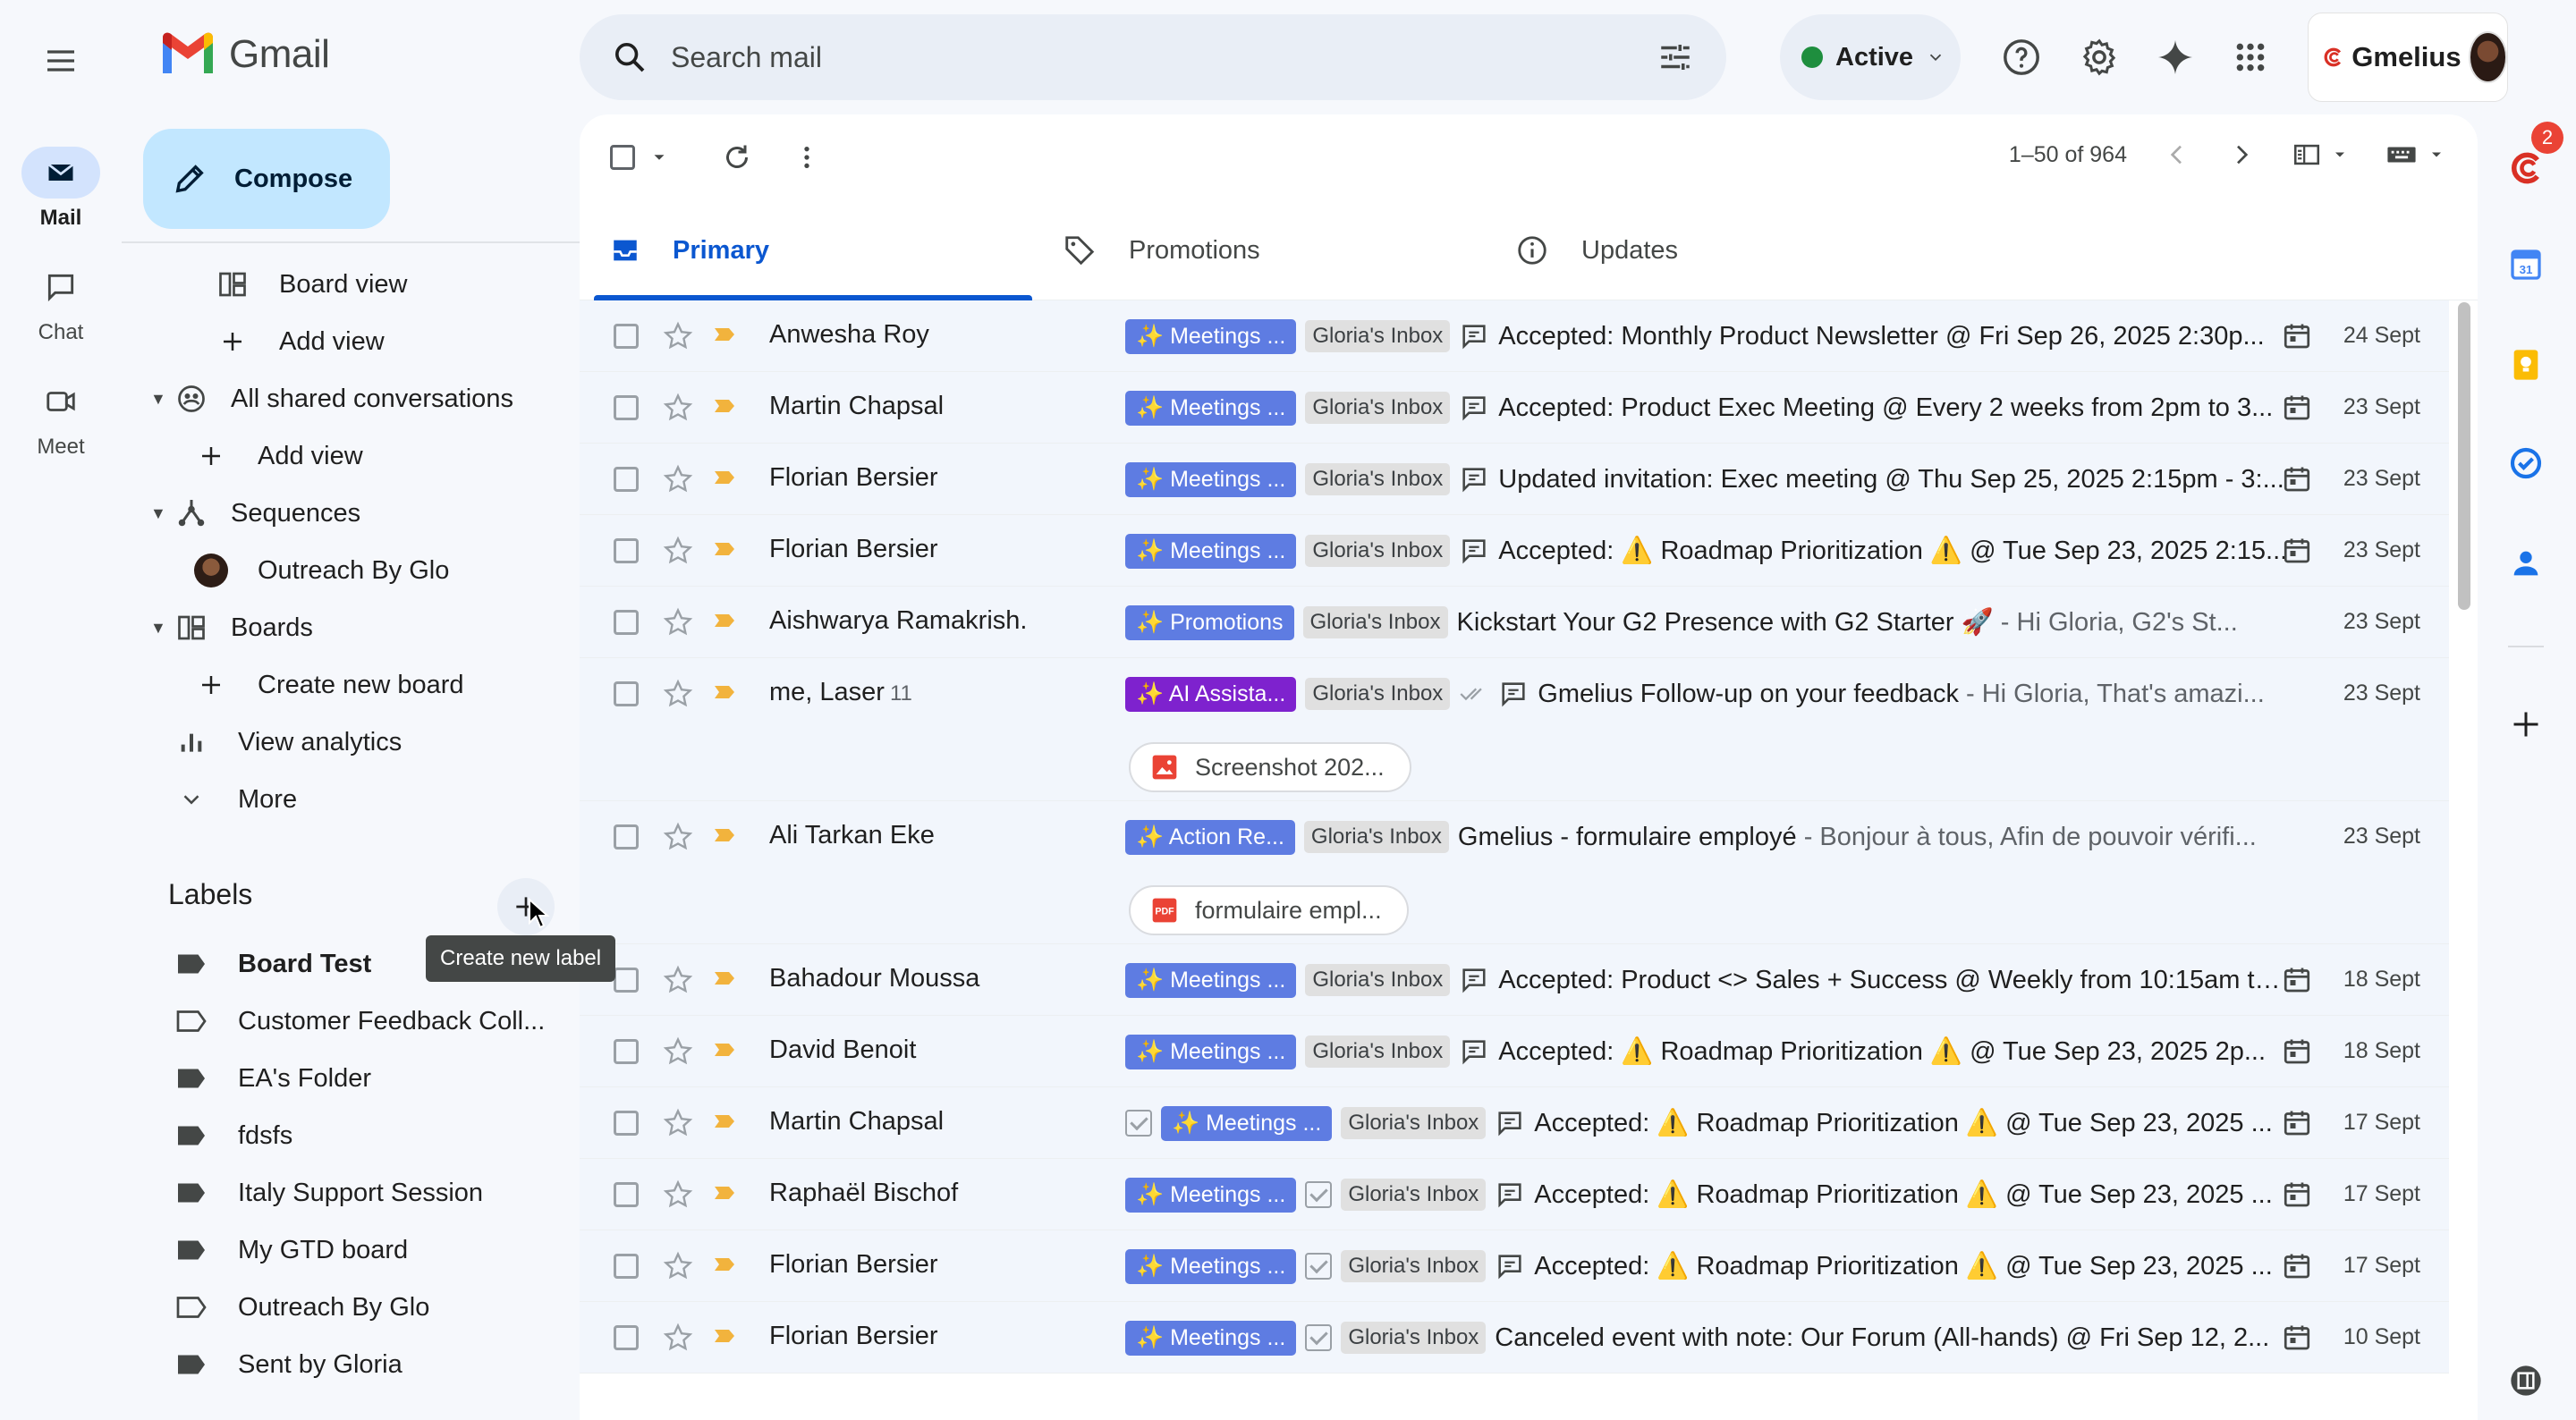 Image resolution: width=2576 pixels, height=1420 pixels. Describe the element at coordinates (61, 303) in the screenshot. I see `rail-chat: Chat` at that location.